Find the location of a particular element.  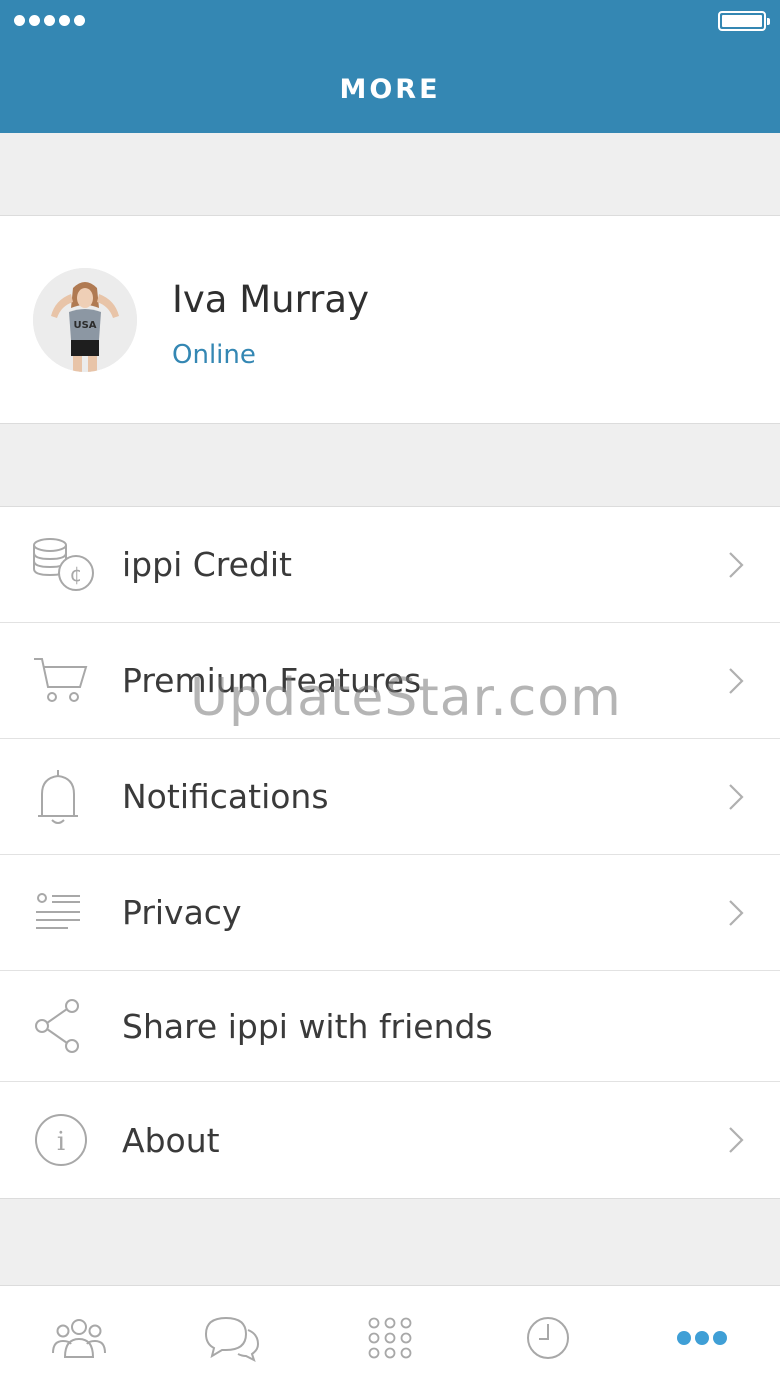

more-dots-icon is located at coordinates (702, 1338).